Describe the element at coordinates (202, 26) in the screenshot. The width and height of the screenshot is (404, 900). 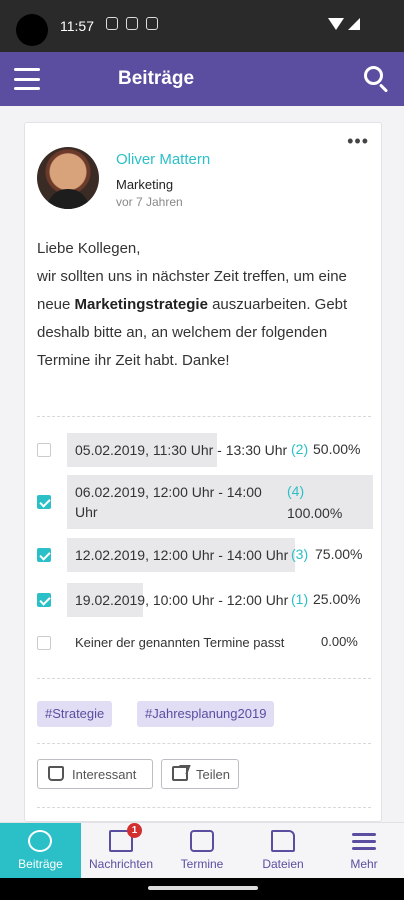
I see `status-bar: 11:57` at that location.